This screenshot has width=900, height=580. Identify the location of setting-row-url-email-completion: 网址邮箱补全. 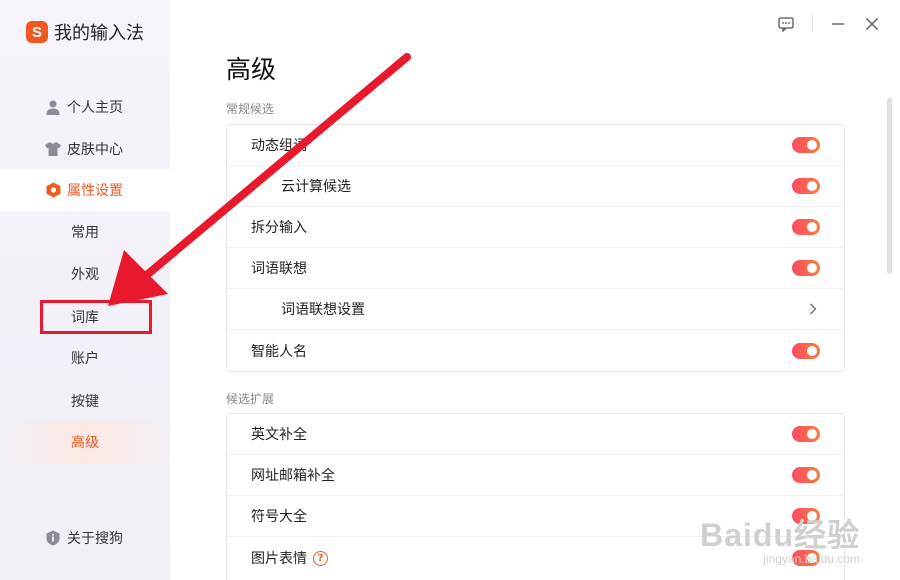
(535, 475).